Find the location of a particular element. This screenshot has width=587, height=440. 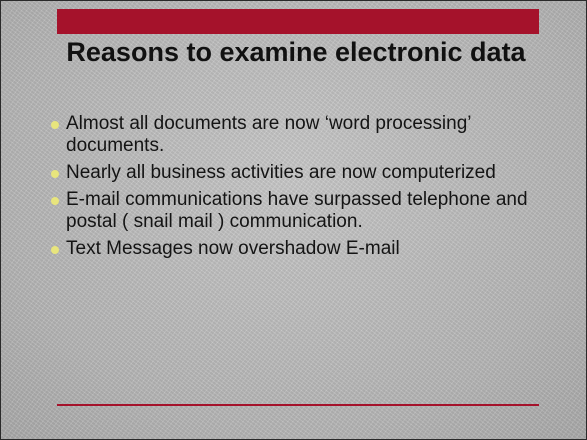

bullet-text: Text Messages now overshadow E-mail is located at coordinates (233, 248).